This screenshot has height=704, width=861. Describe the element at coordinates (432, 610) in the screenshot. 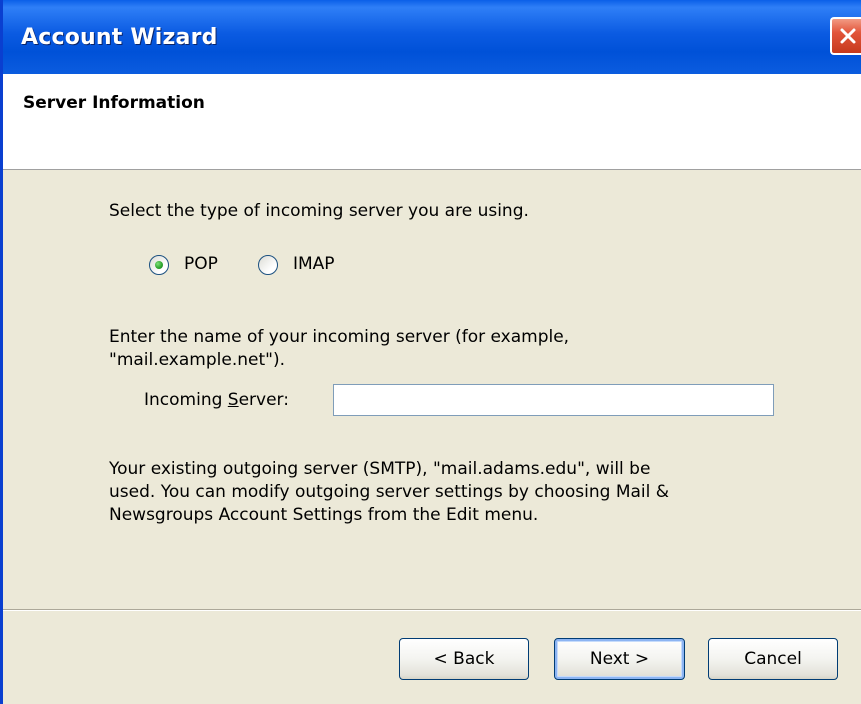

I see `footer-divider` at that location.